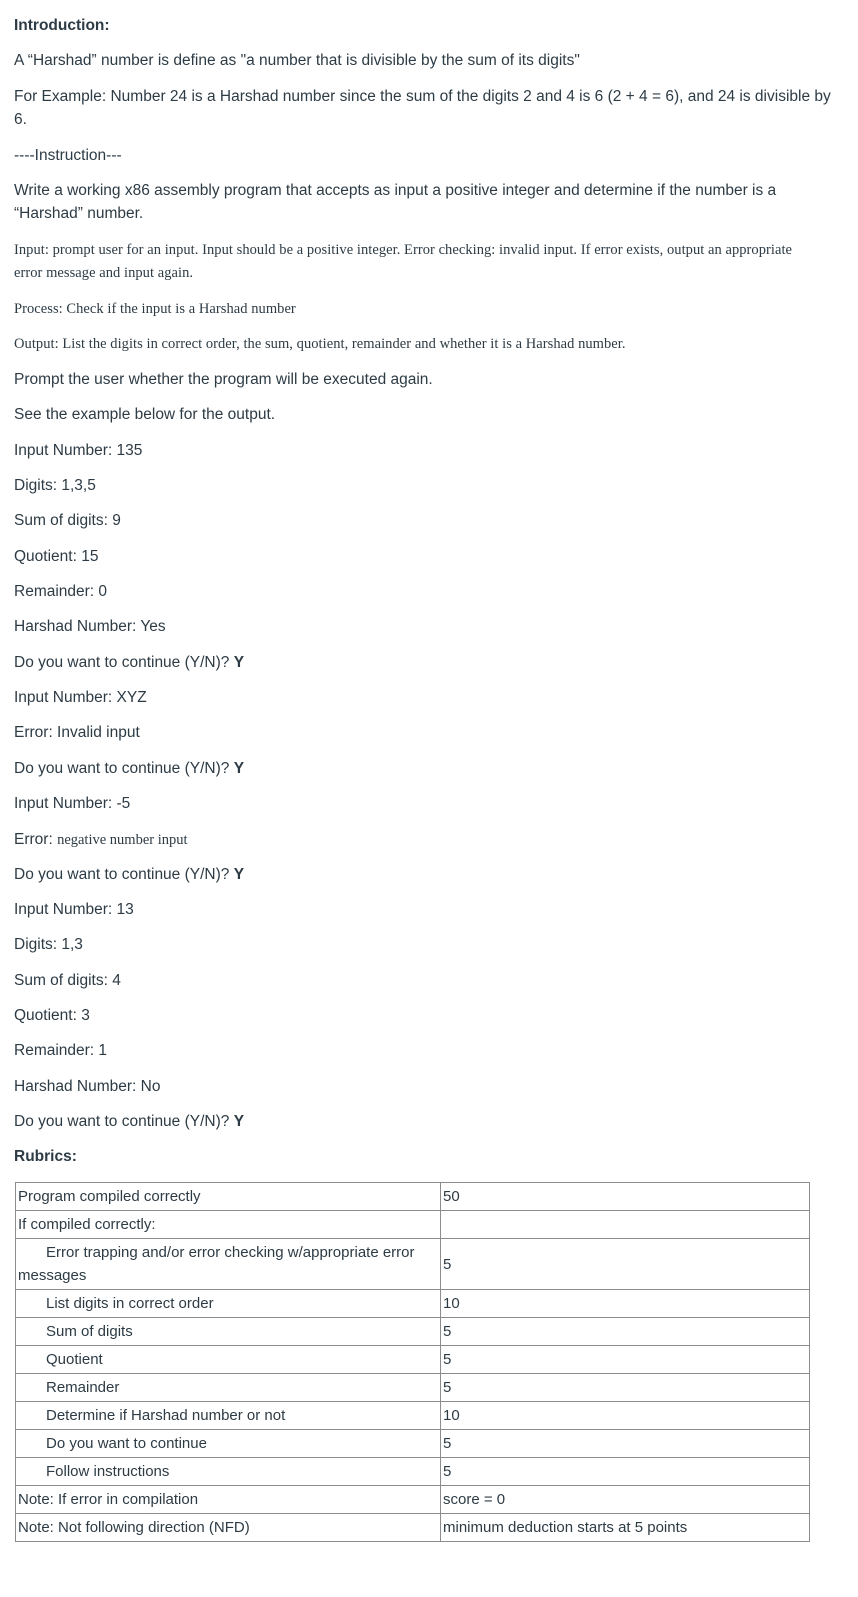  I want to click on table-row: Remainder 5, so click(412, 1387).